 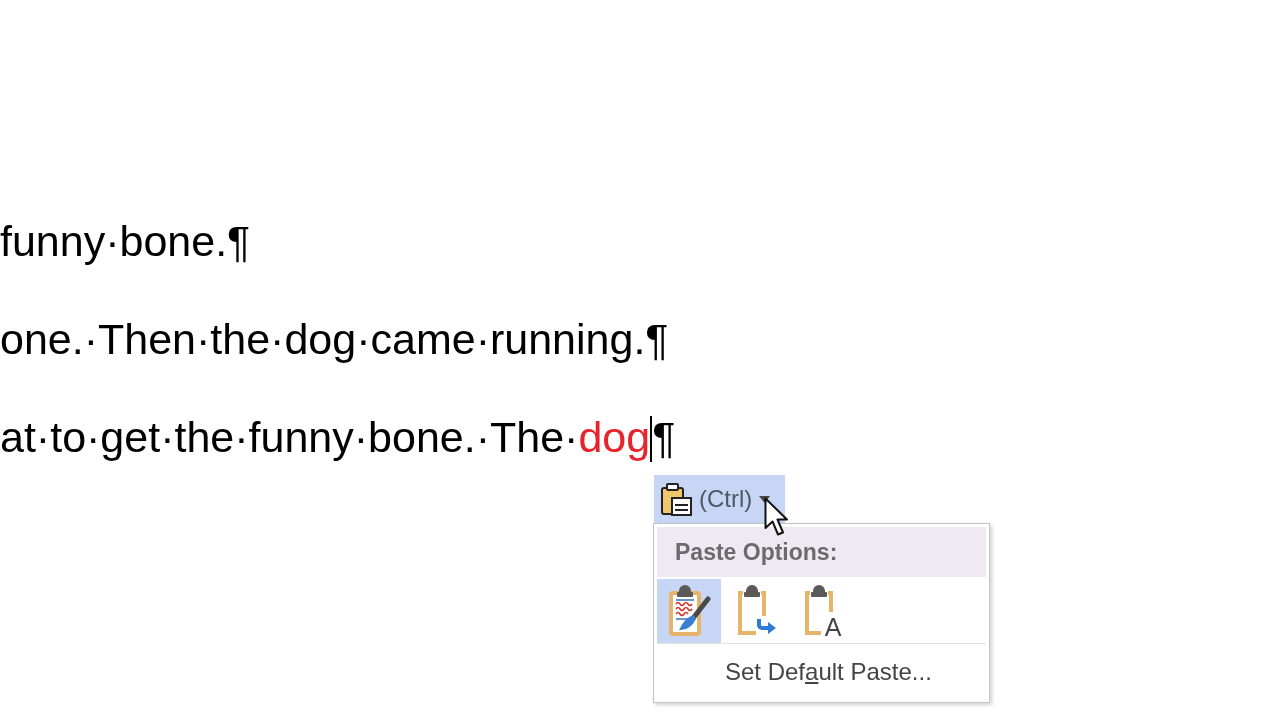 I want to click on clipboard-brush-icon, so click(x=689, y=611).